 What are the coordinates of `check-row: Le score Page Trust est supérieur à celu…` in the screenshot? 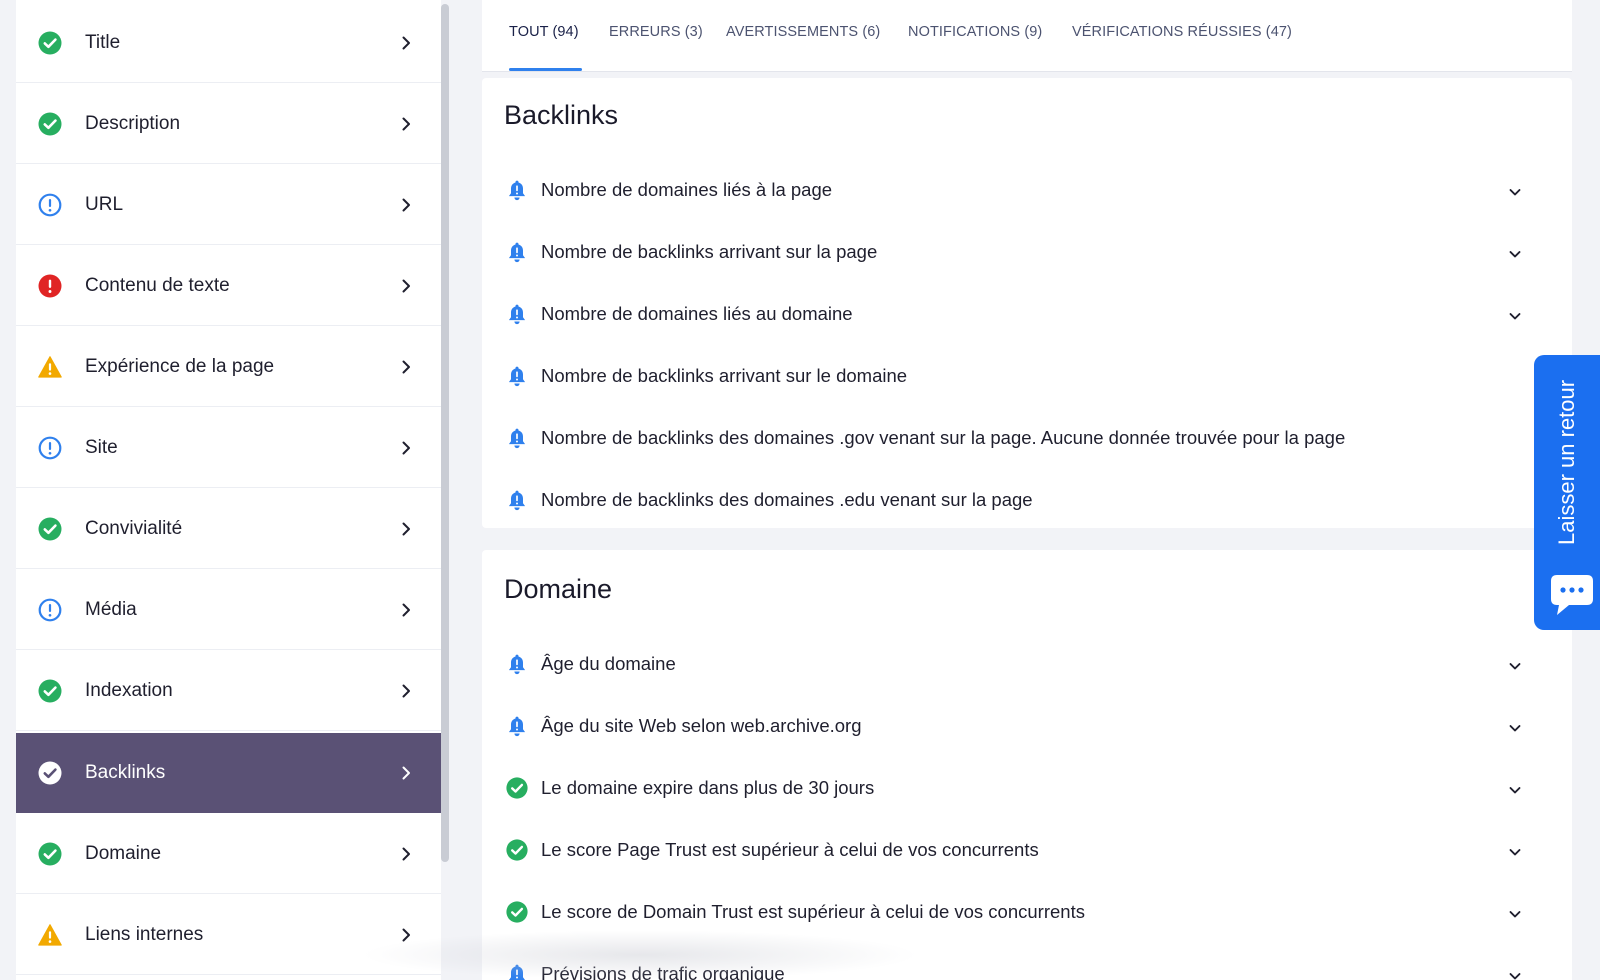 It's located at (1027, 851).